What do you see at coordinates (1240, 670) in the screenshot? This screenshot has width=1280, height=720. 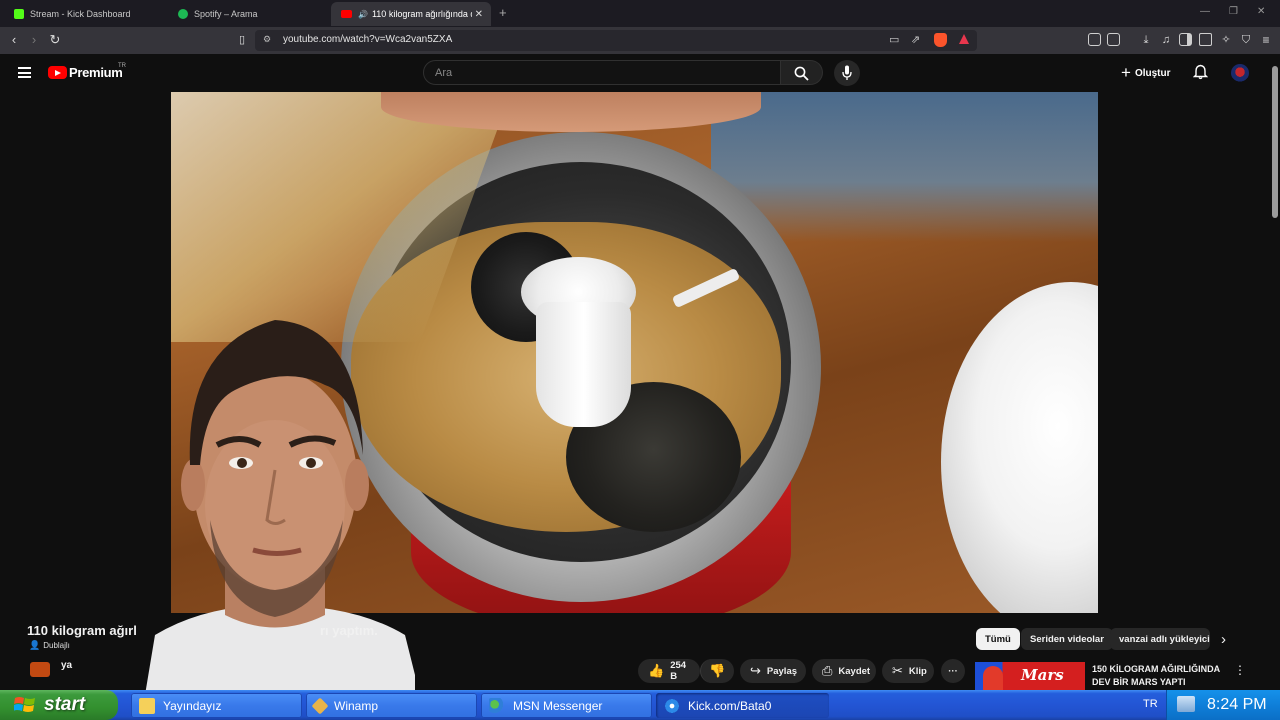 I see `suggestion-menu-icon: ⋮` at bounding box center [1240, 670].